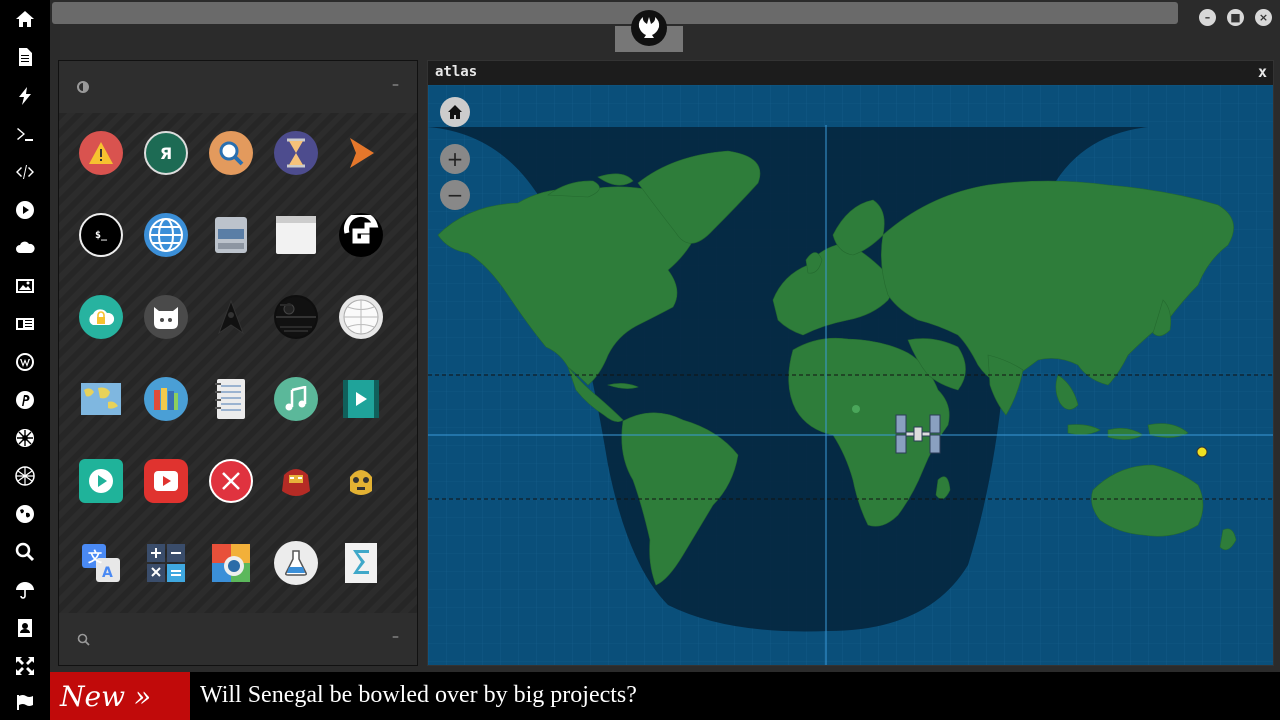 This screenshot has height=720, width=1280. I want to click on arrow-icon, so click(361, 153).